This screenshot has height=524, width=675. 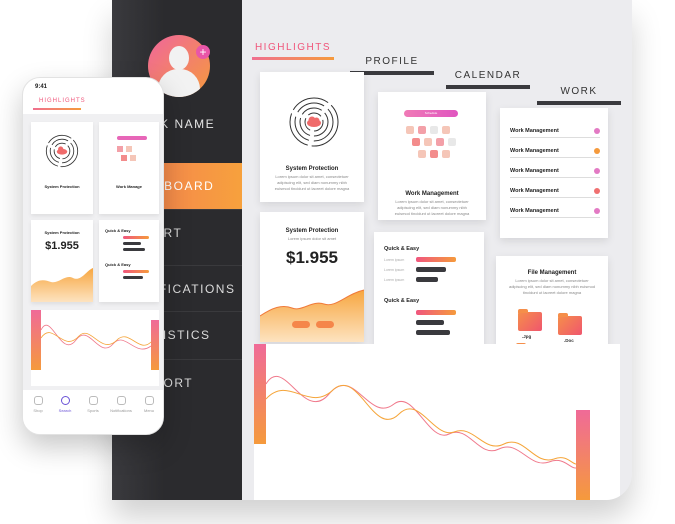 I want to click on nav-sports: Sports, so click(x=93, y=404).